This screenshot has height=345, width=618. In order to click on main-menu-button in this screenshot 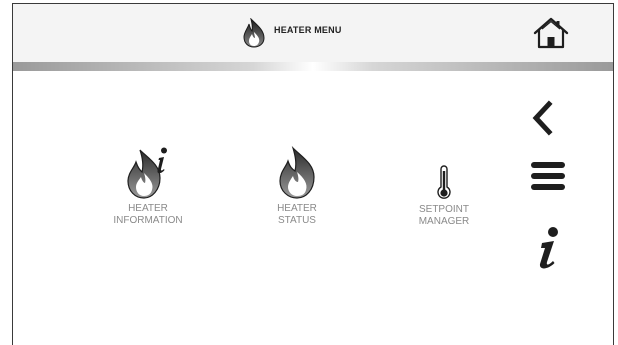, I will do `click(548, 176)`.